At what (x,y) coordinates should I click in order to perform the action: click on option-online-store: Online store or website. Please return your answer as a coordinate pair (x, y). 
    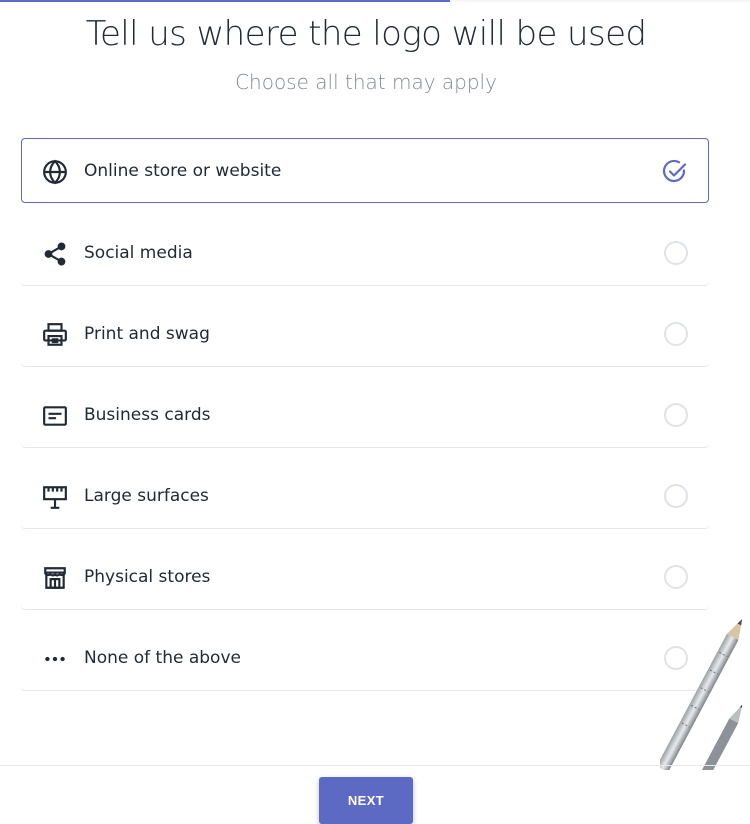
    Looking at the image, I should click on (365, 170).